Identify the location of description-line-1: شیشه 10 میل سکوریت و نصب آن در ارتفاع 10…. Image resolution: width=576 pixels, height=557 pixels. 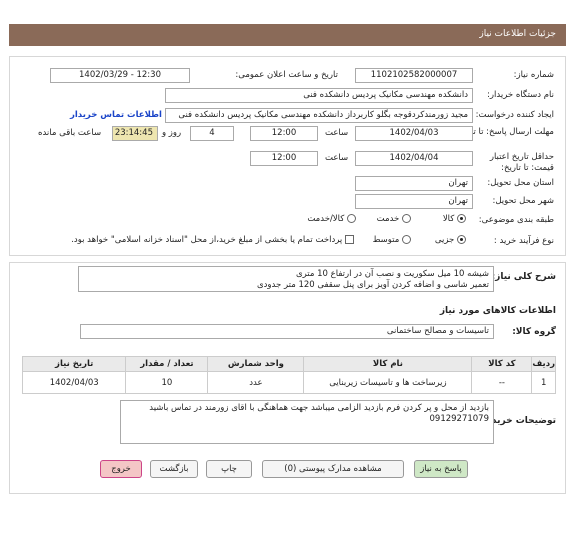
(392, 274).